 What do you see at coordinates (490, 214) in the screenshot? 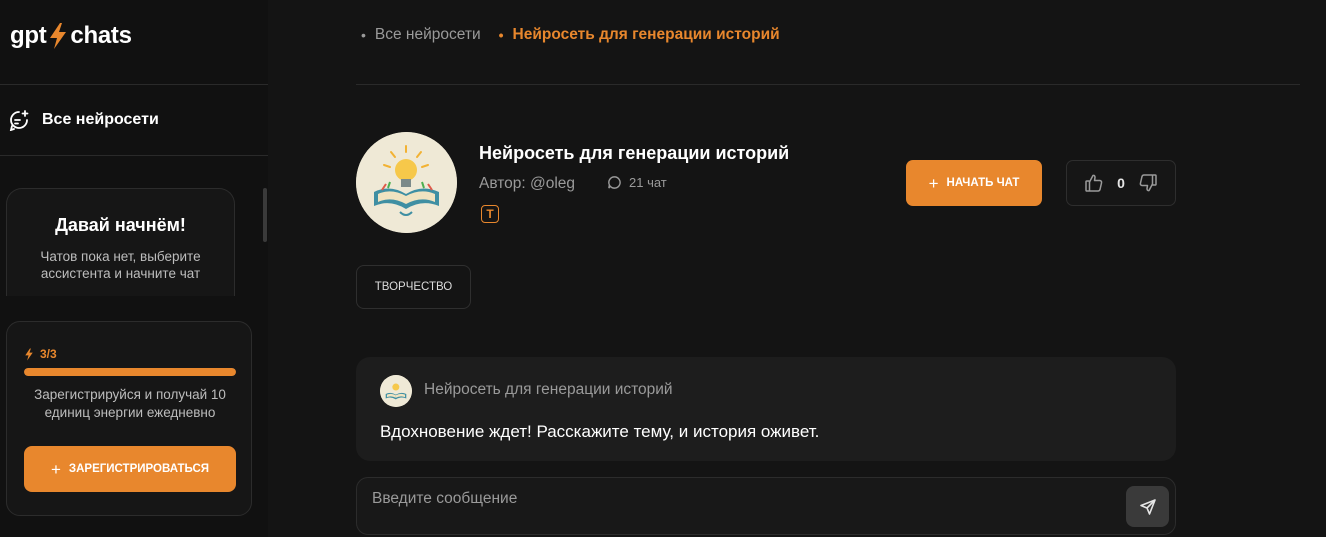
I see `text-type-badge: T` at bounding box center [490, 214].